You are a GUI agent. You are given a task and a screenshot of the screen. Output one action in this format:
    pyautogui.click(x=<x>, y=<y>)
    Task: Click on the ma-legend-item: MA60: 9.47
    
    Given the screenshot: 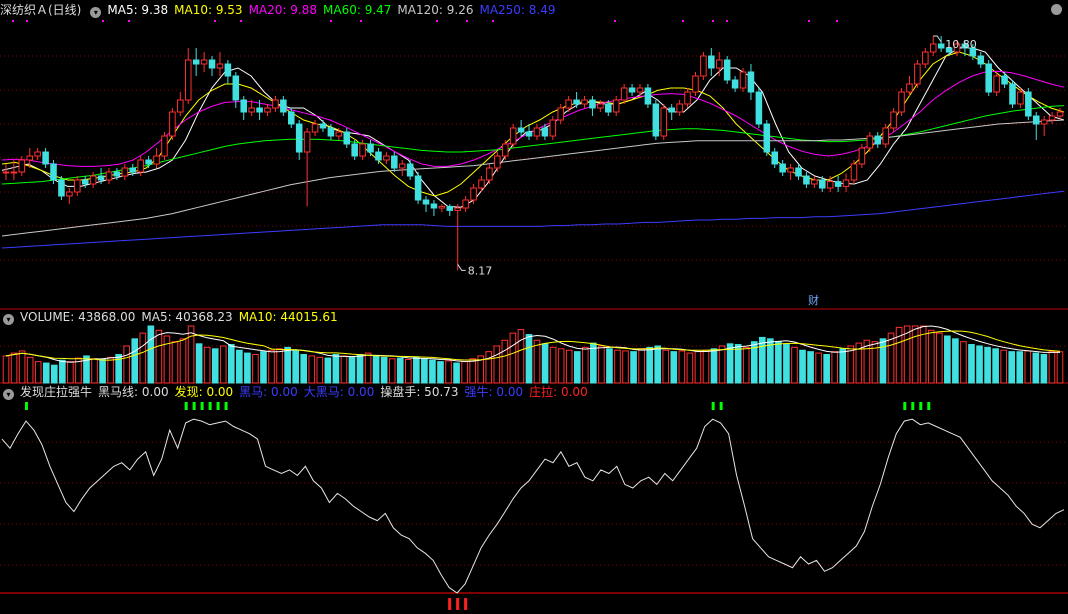 What is the action you would take?
    pyautogui.click(x=357, y=10)
    